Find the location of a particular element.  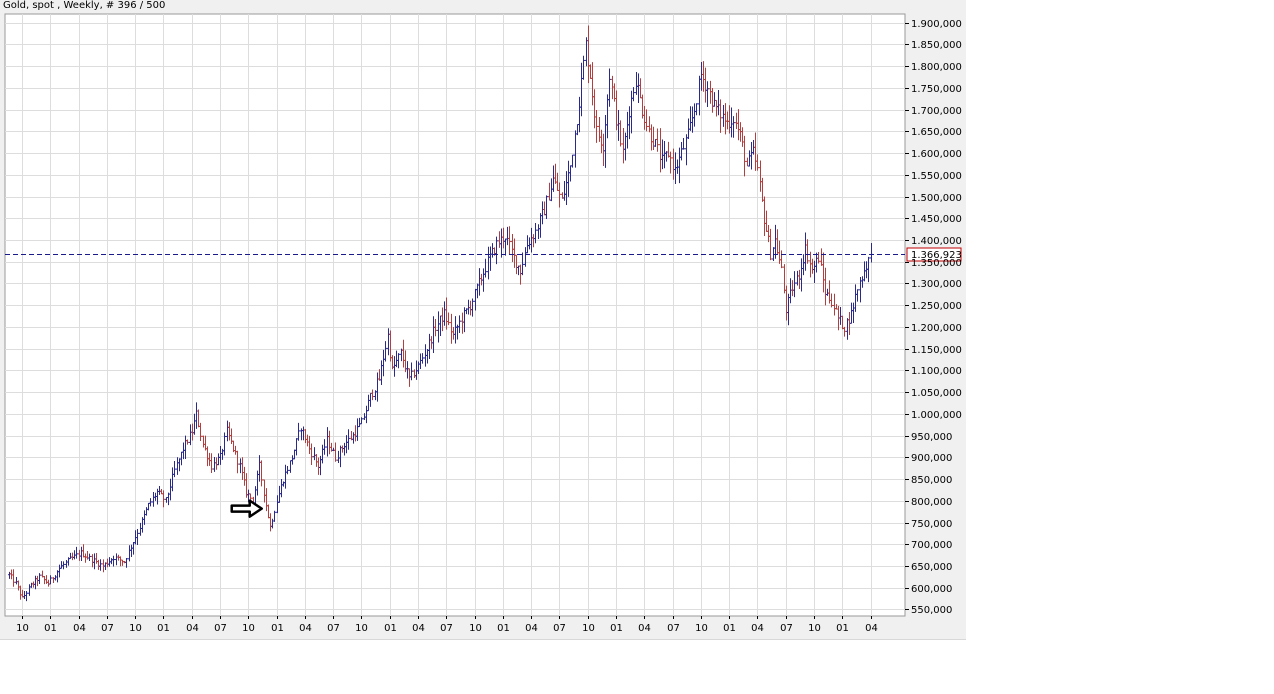

y-tick-label: 550,000 is located at coordinates (931, 610).